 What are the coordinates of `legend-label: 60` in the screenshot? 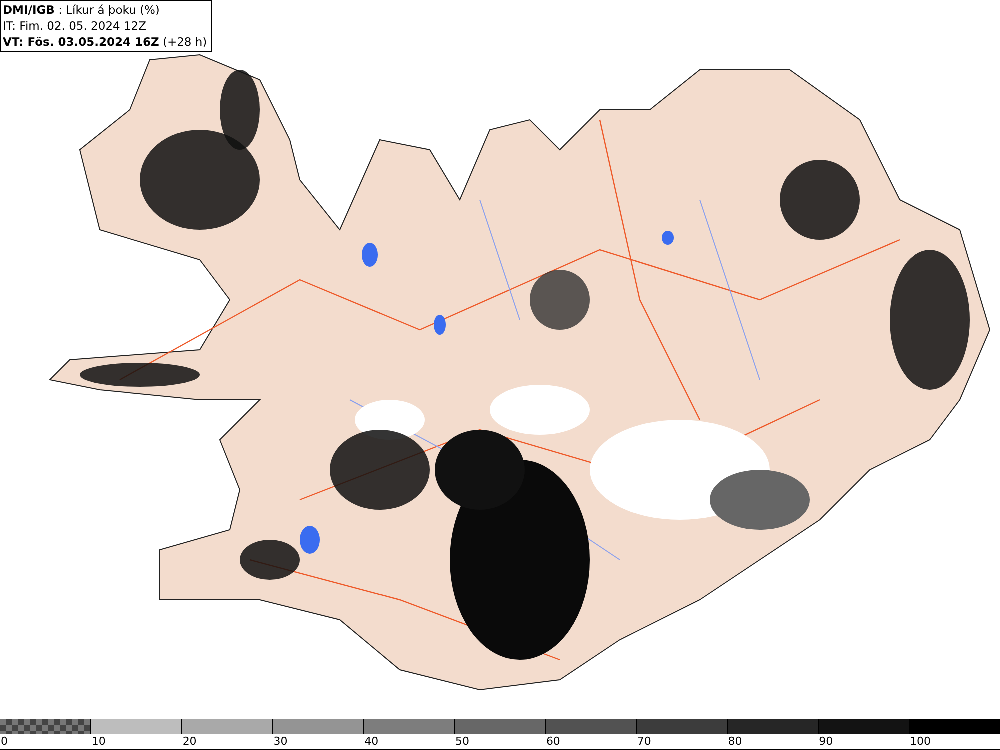 It's located at (552, 741).